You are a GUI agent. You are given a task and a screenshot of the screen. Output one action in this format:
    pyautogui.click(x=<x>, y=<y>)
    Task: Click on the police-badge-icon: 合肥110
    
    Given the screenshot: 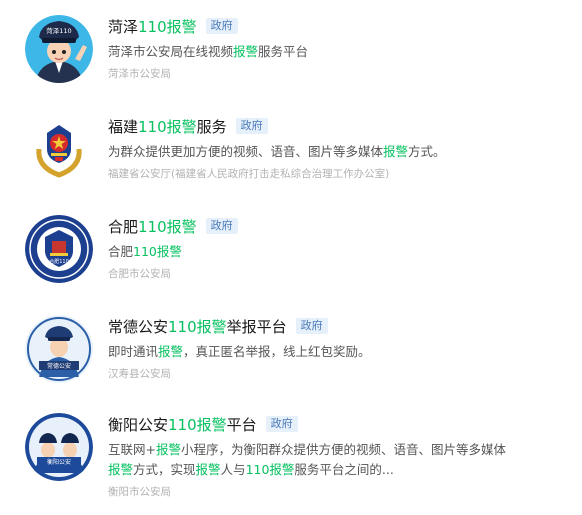 What is the action you would take?
    pyautogui.click(x=59, y=249)
    